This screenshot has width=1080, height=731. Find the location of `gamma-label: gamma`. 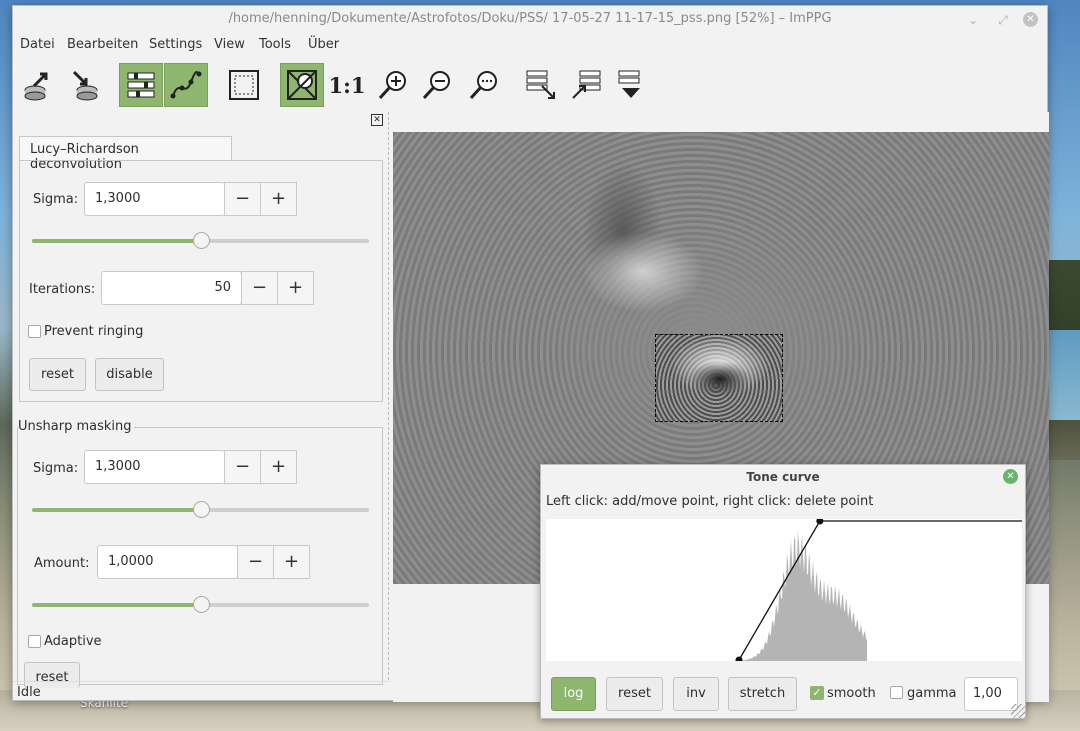

gamma-label: gamma is located at coordinates (932, 693).